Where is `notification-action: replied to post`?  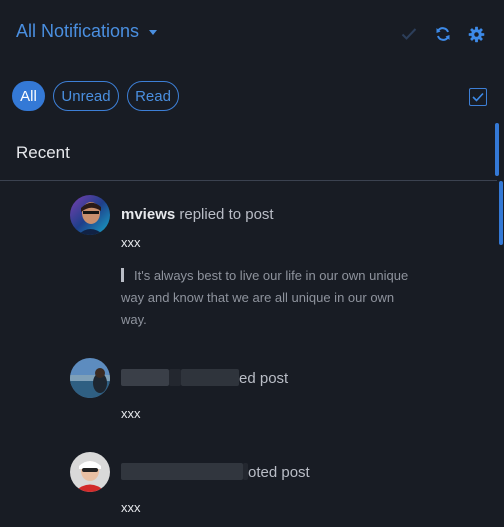
notification-action: replied to post is located at coordinates (224, 214).